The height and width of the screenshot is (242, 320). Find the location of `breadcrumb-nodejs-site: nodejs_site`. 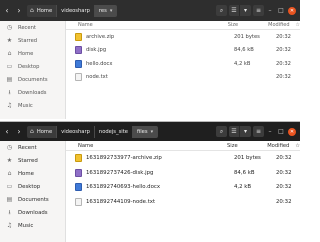

breadcrumb-nodejs-site: nodejs_site is located at coordinates (114, 131).